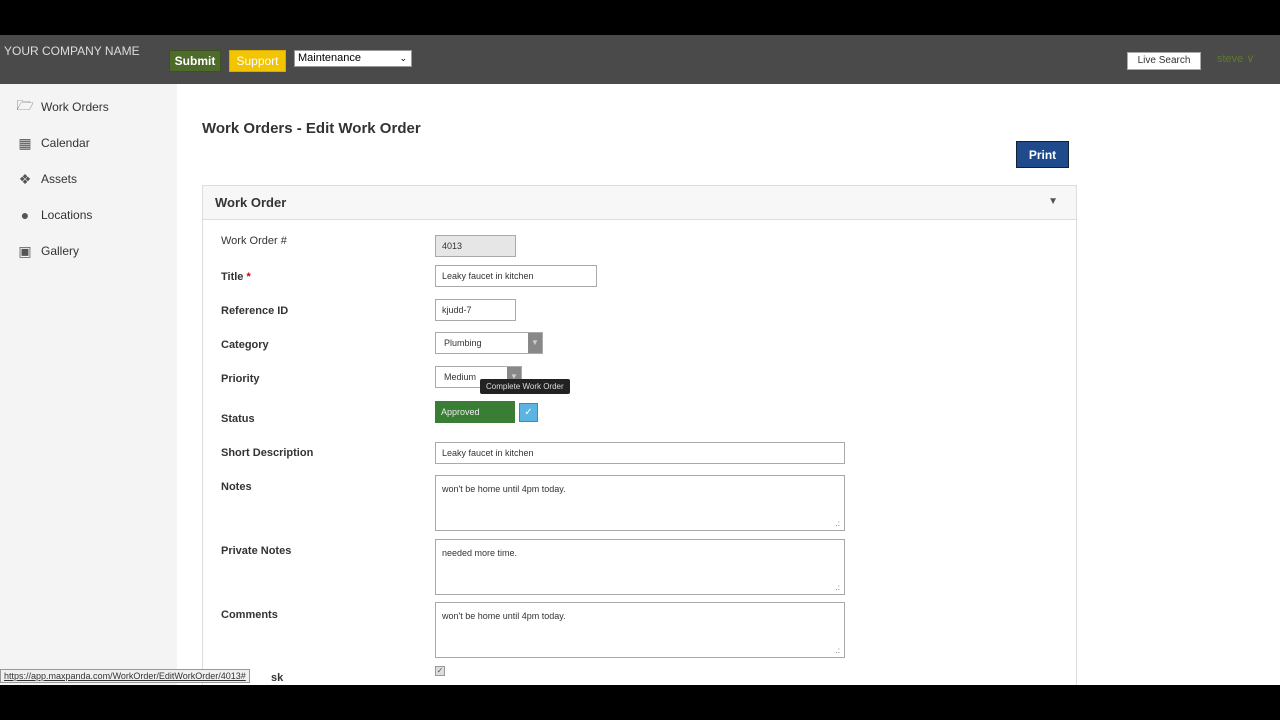  What do you see at coordinates (67, 215) in the screenshot?
I see `sidebar-item-label: Locations` at bounding box center [67, 215].